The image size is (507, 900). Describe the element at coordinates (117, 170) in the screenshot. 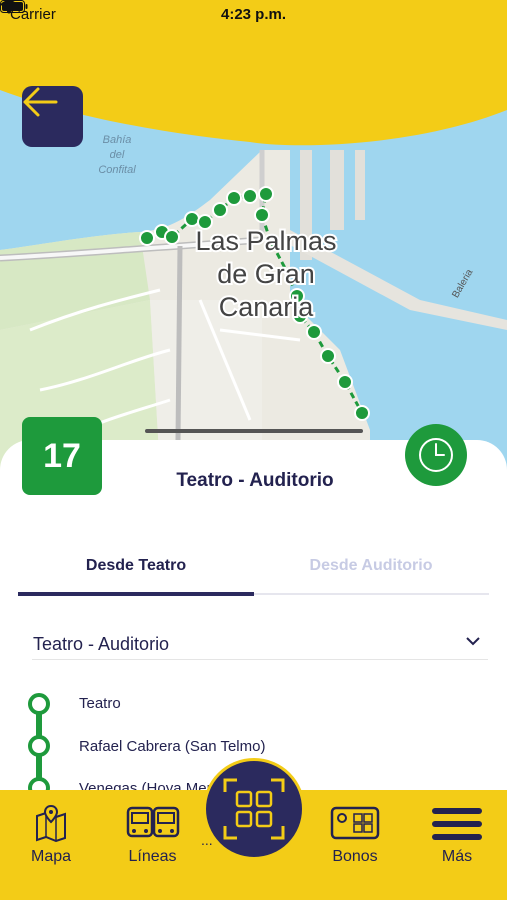

I see `map-bay-label-3: Confital` at that location.